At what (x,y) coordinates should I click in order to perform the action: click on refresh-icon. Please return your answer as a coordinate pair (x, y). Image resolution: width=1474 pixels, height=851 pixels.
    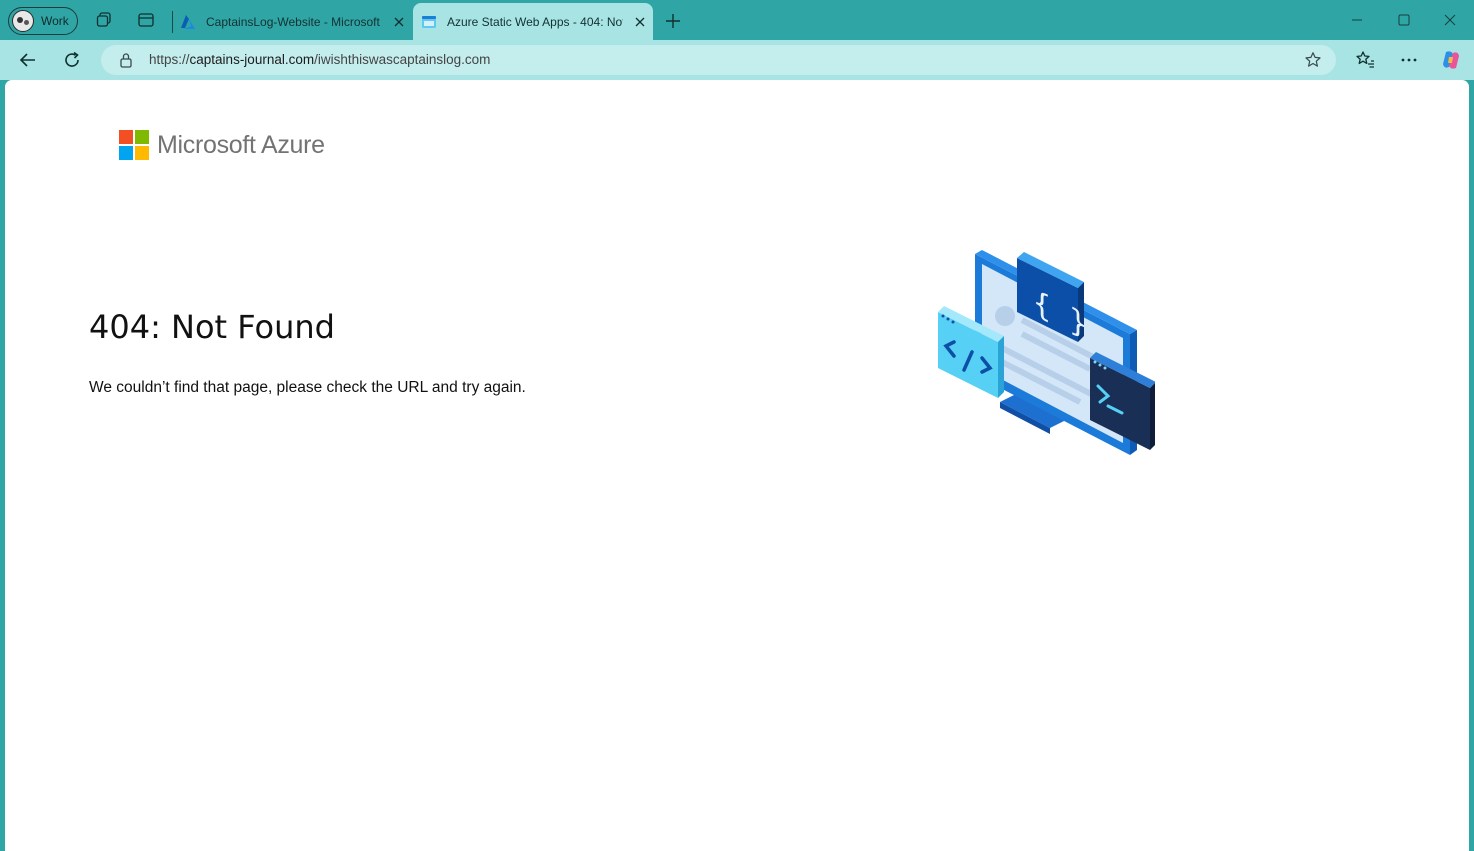
    Looking at the image, I should click on (72, 60).